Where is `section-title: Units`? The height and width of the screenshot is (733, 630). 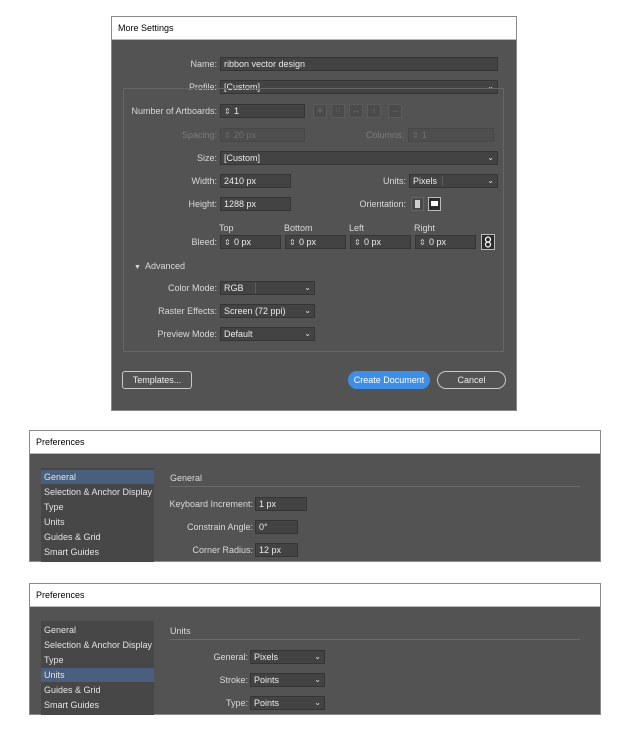 section-title: Units is located at coordinates (180, 631).